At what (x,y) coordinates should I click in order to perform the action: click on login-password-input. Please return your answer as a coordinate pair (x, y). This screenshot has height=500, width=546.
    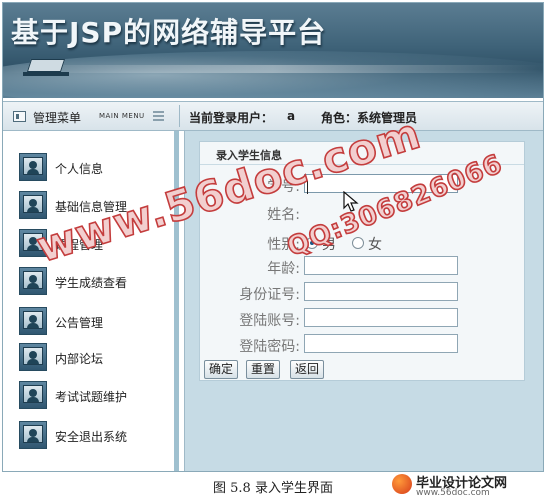
    Looking at the image, I should click on (381, 343).